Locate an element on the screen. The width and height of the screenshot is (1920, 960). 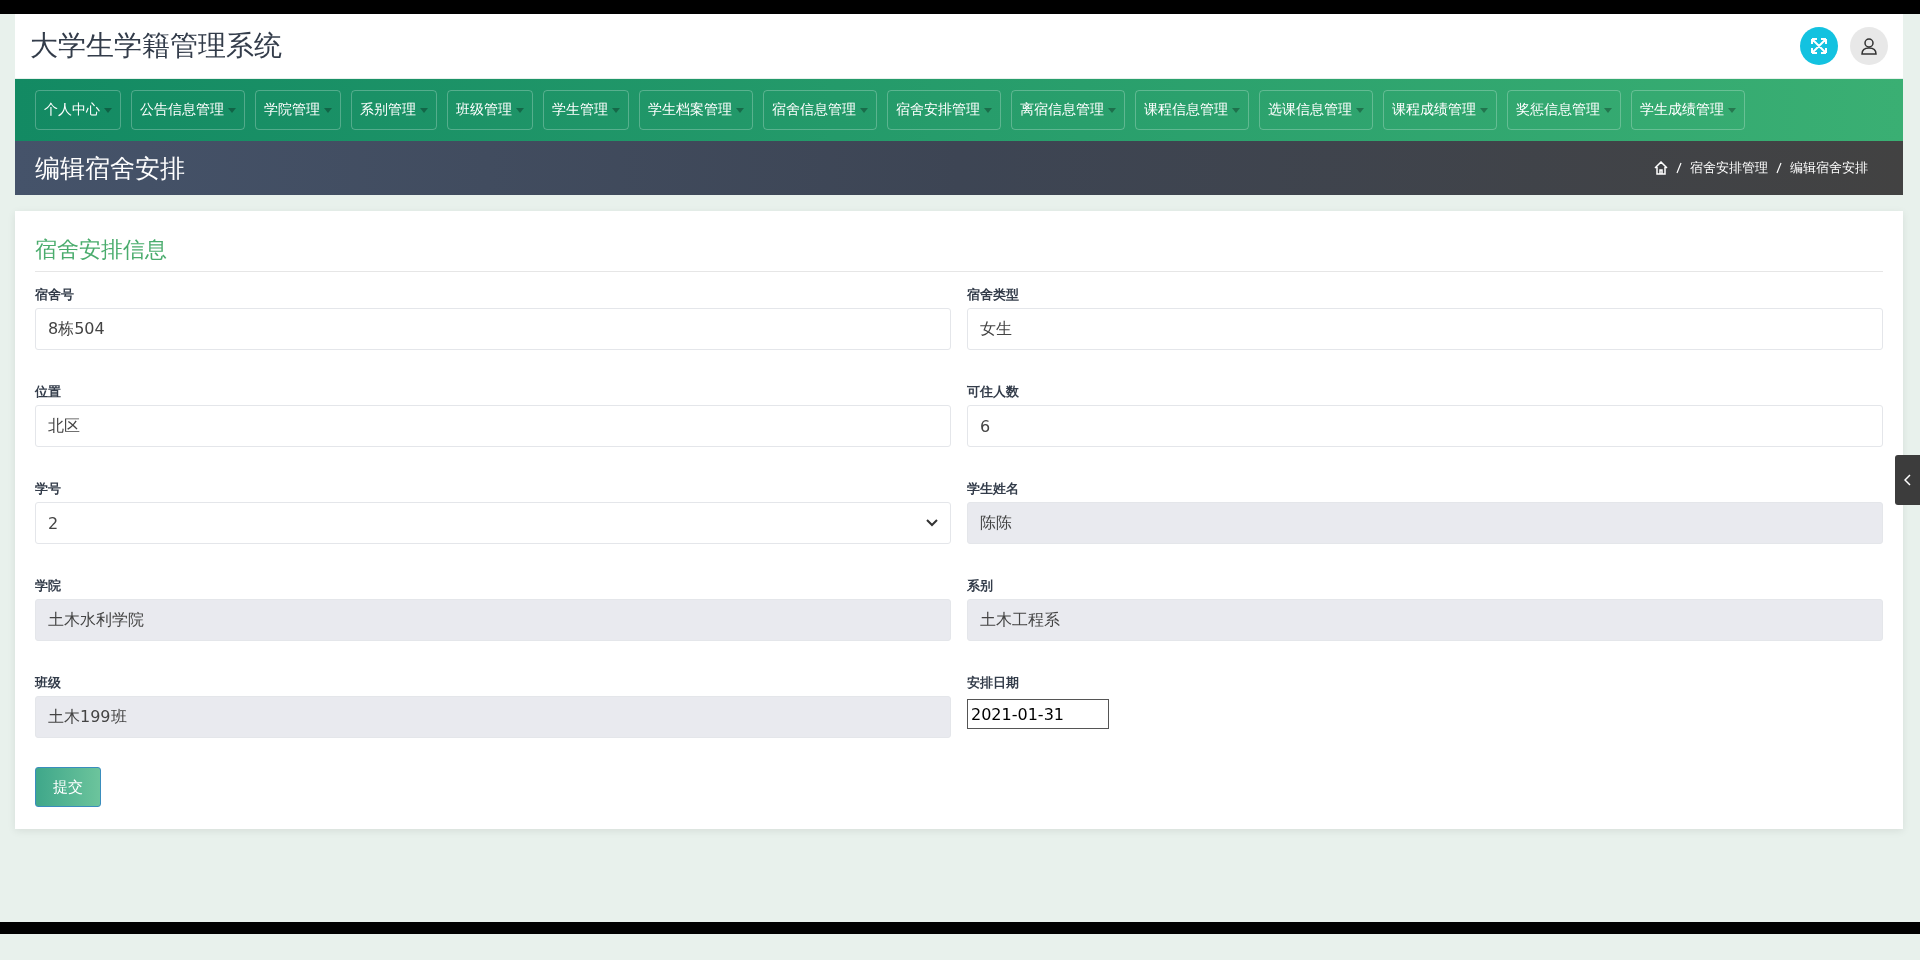
nav-menu-item: 学生成绩管理 is located at coordinates (1688, 110).